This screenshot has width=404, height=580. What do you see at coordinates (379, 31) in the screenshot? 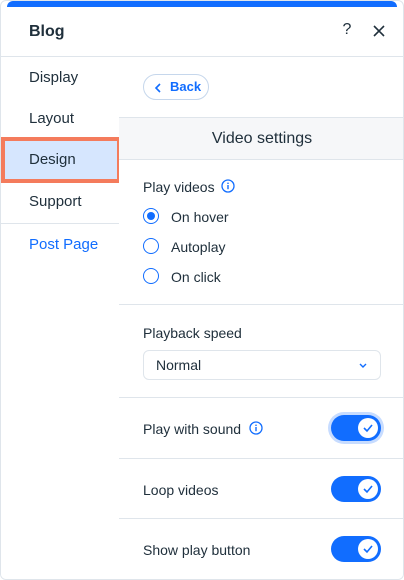
I see `close-icon` at bounding box center [379, 31].